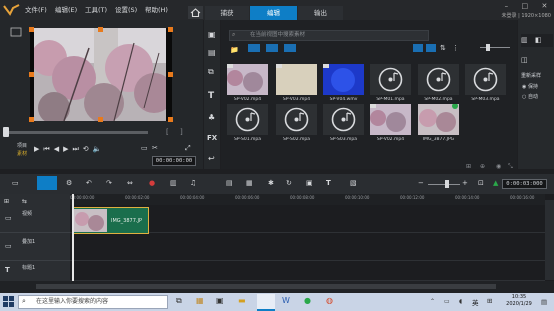 The height and width of the screenshot is (311, 554). I want to click on list-view-icon, so click(418, 48).